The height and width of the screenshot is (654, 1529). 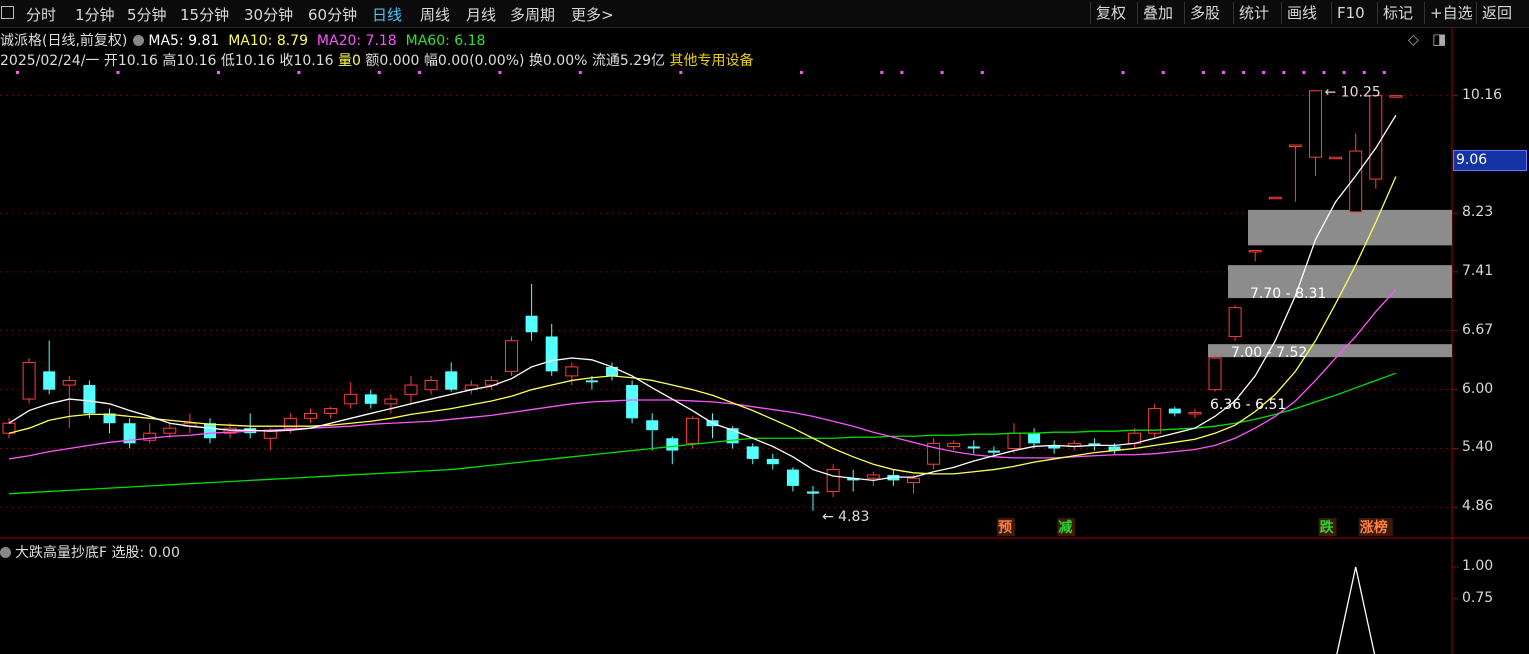 What do you see at coordinates (1478, 597) in the screenshot?
I see `indicator-tick-label: 0.75` at bounding box center [1478, 597].